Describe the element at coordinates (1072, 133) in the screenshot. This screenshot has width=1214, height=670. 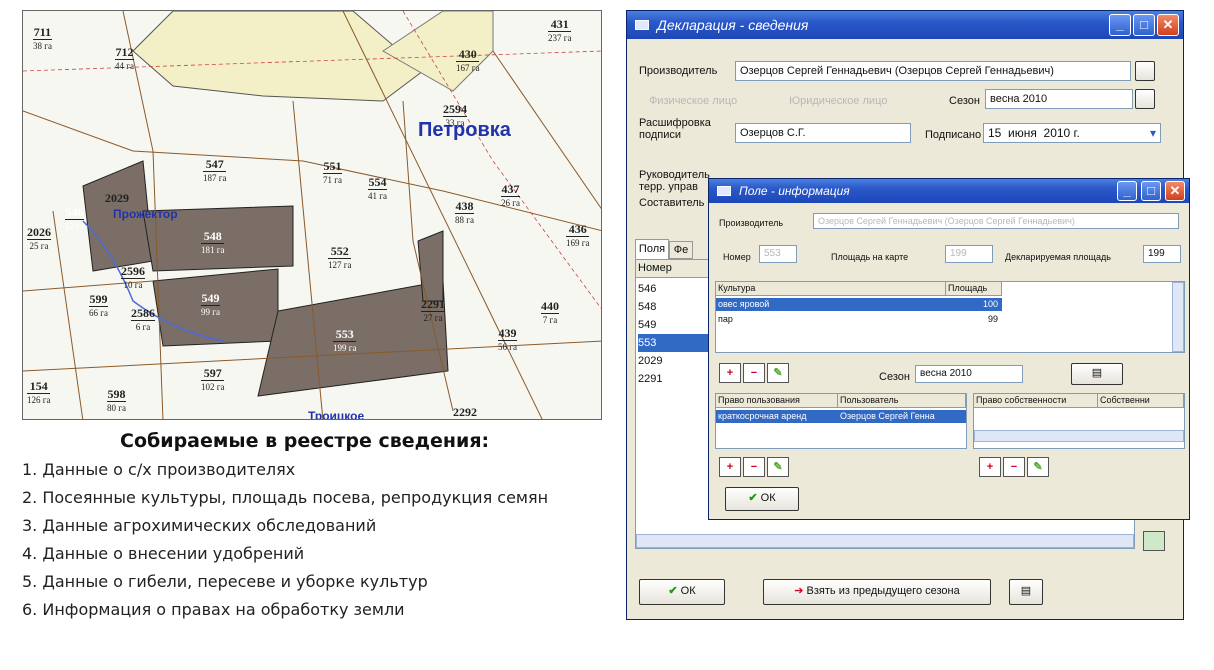
I see `signed-date-picker: 15 июня 2010 г. ▾` at that location.